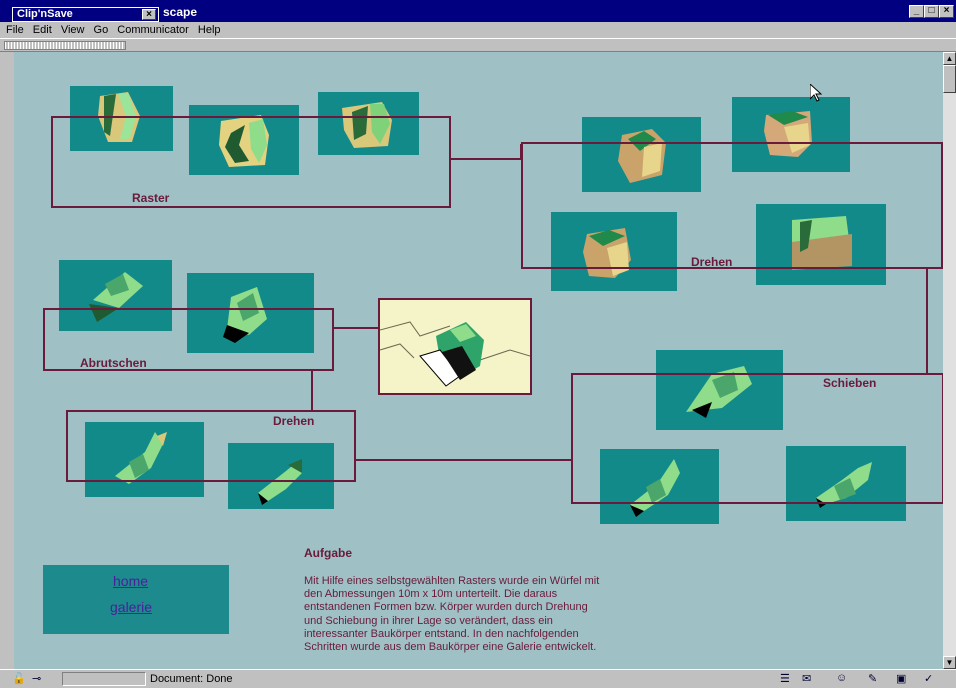  Describe the element at coordinates (209, 30) in the screenshot. I see `menu-help: Help` at that location.